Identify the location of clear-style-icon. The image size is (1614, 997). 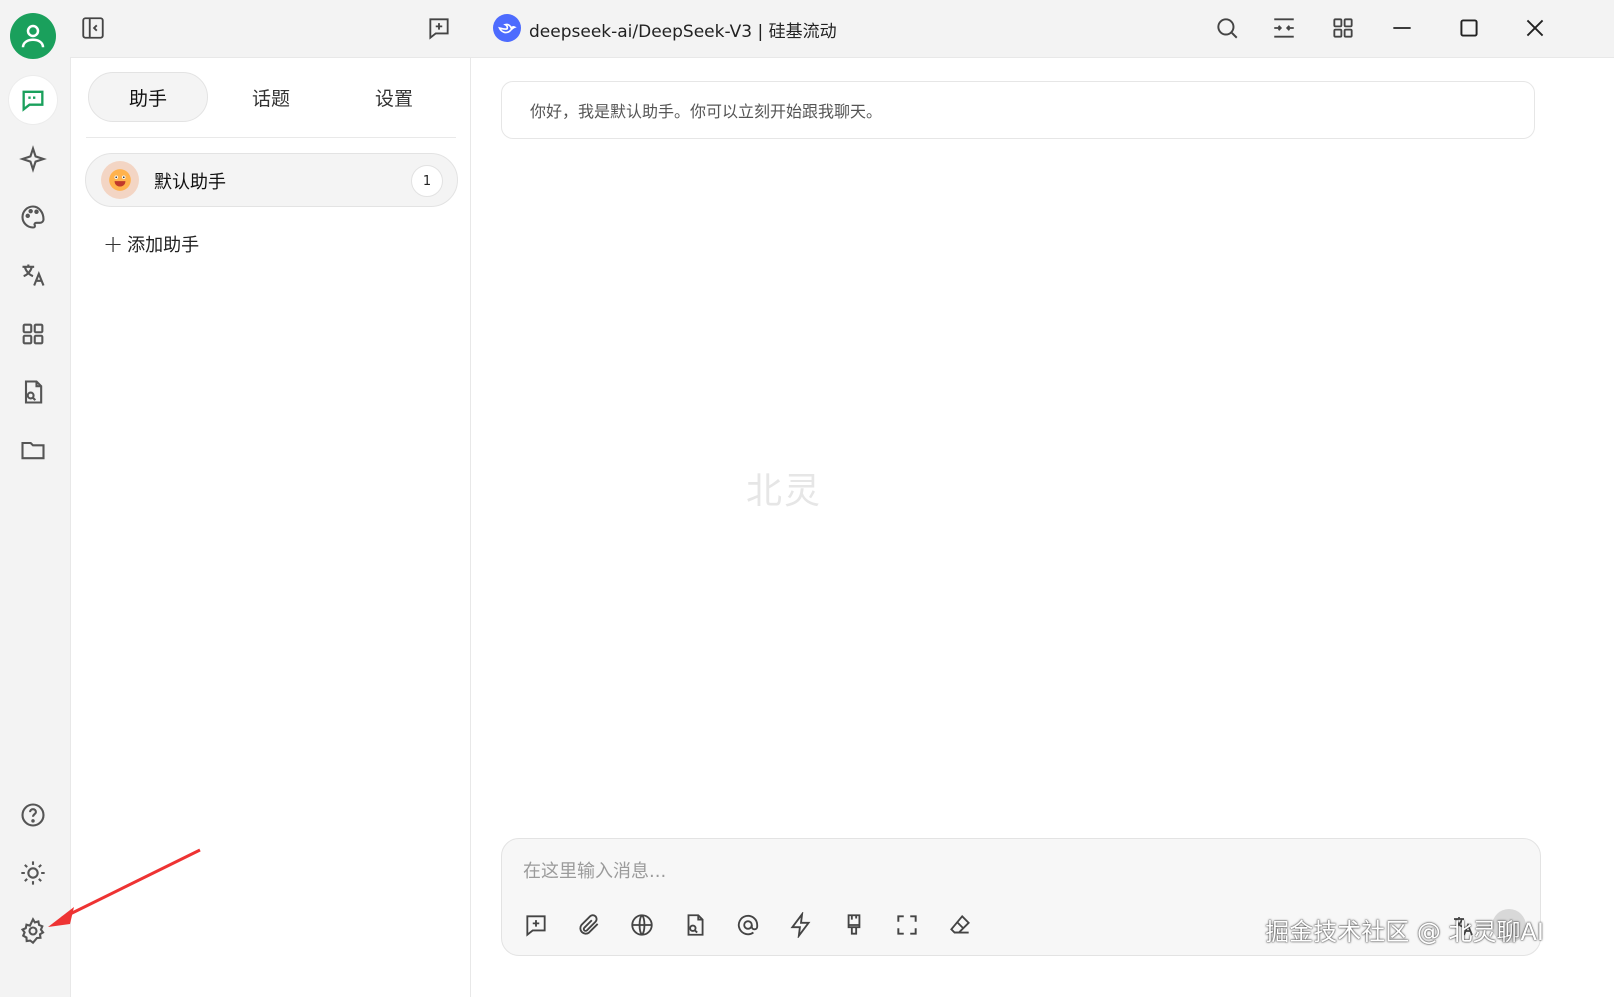
(854, 925).